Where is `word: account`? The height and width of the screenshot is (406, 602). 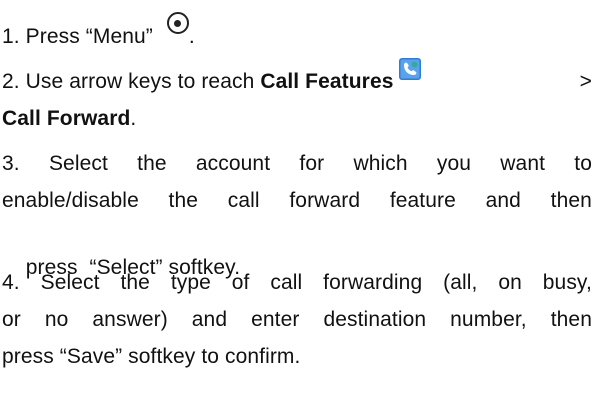 word: account is located at coordinates (233, 163).